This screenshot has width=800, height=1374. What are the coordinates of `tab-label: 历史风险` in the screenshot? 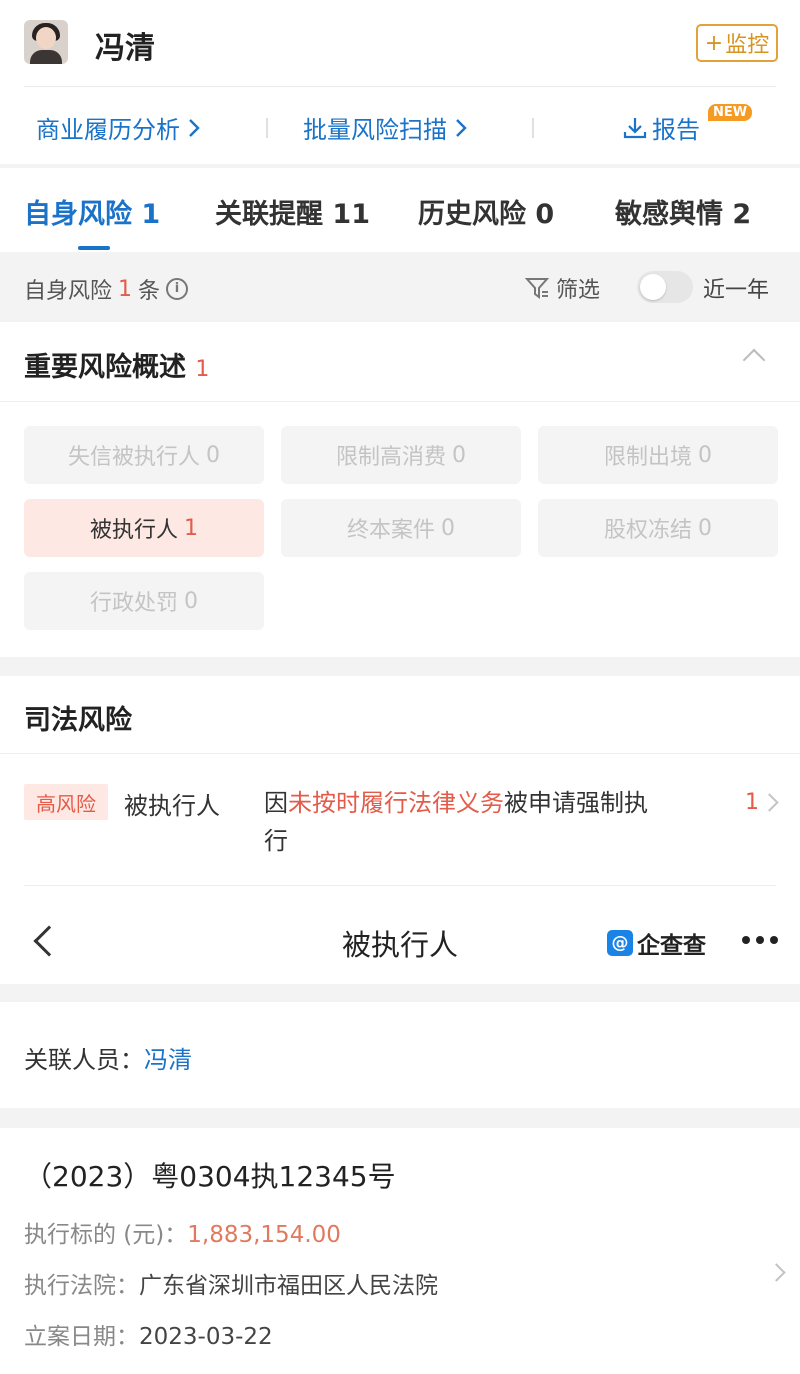 It's located at (472, 214).